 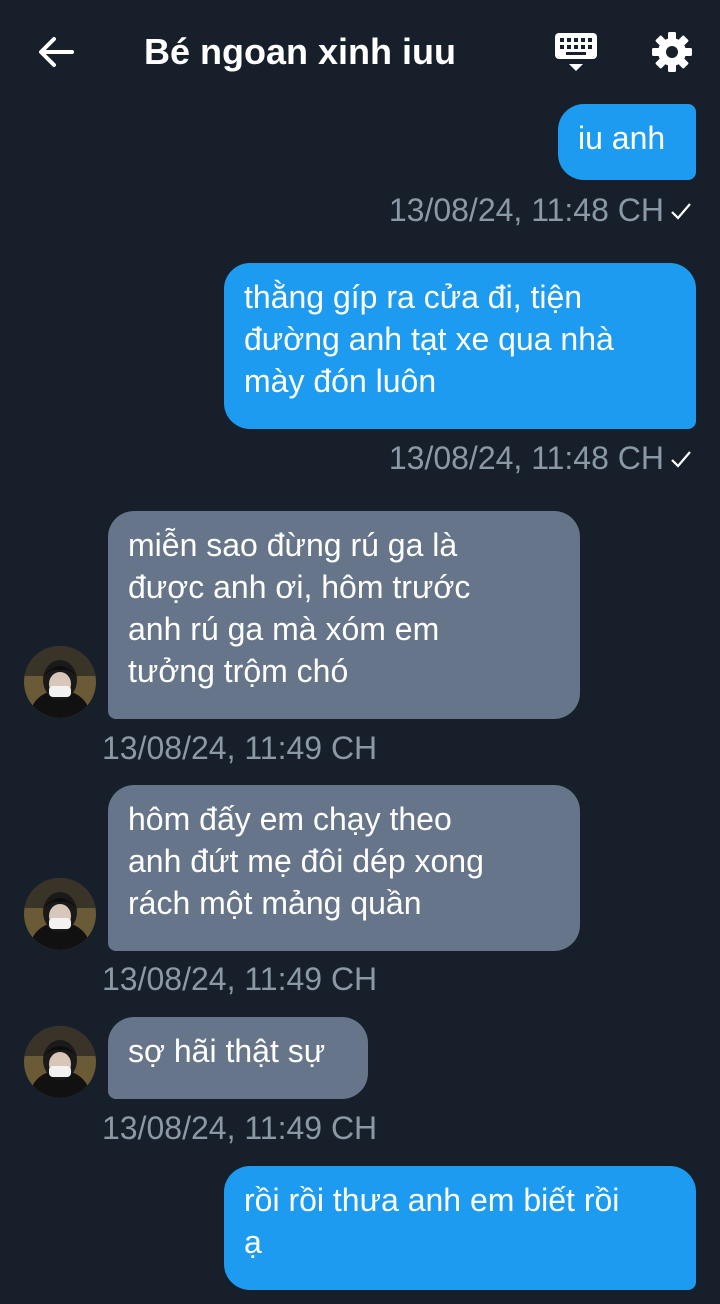 What do you see at coordinates (275, 903) in the screenshot?
I see `message-text-line: rách một mảng quần` at bounding box center [275, 903].